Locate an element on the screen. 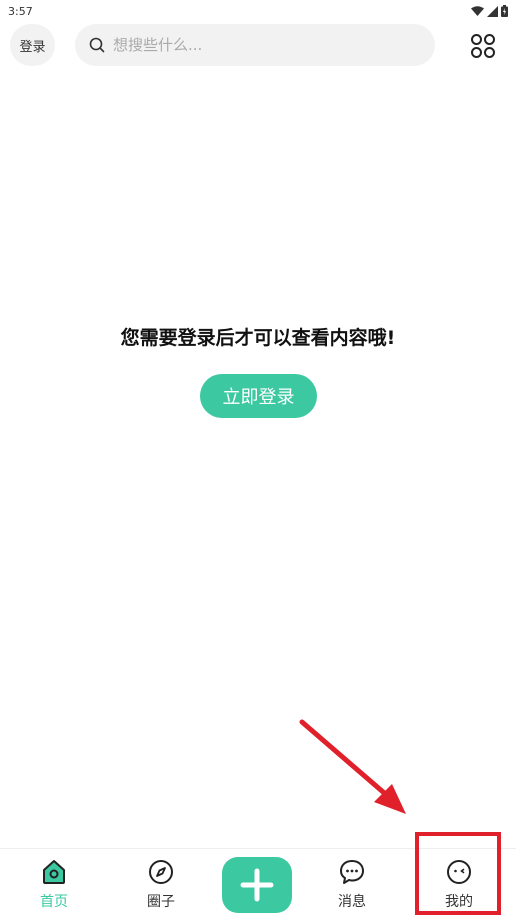 The image size is (516, 917). chat-icon is located at coordinates (352, 872).